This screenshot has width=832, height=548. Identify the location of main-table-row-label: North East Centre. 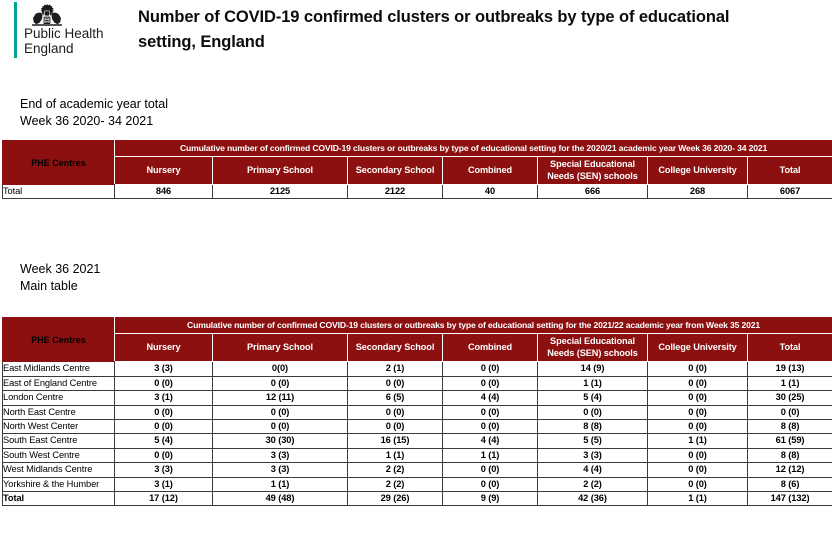
(58, 412).